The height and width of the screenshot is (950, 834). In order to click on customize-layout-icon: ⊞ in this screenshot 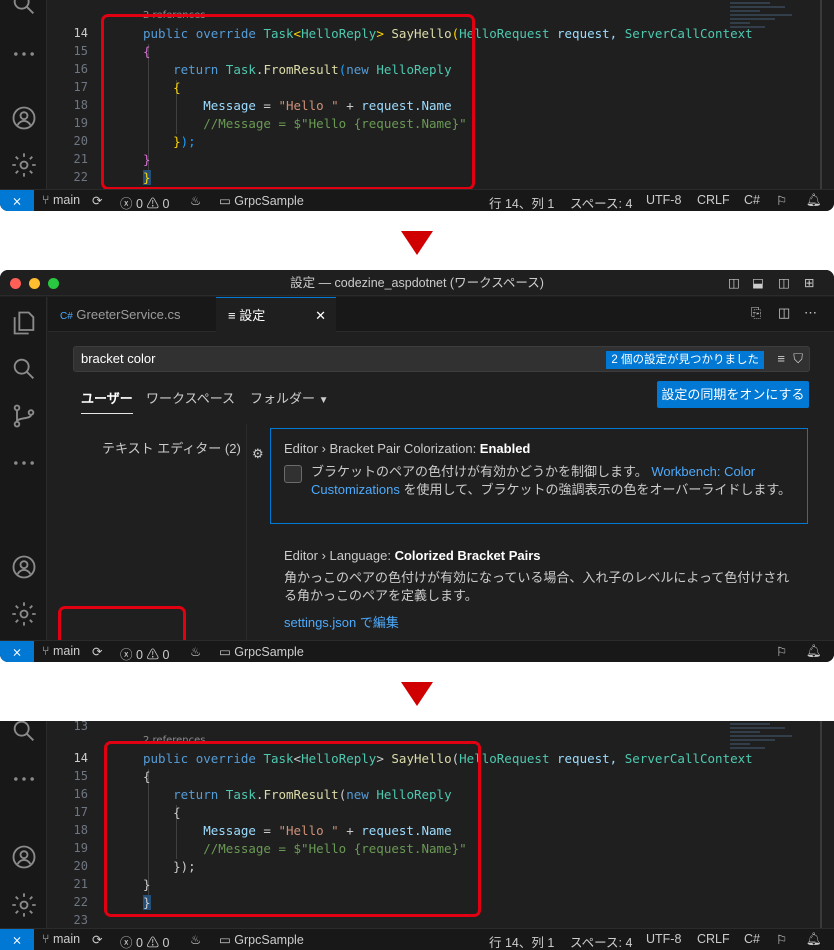, I will do `click(809, 283)`.